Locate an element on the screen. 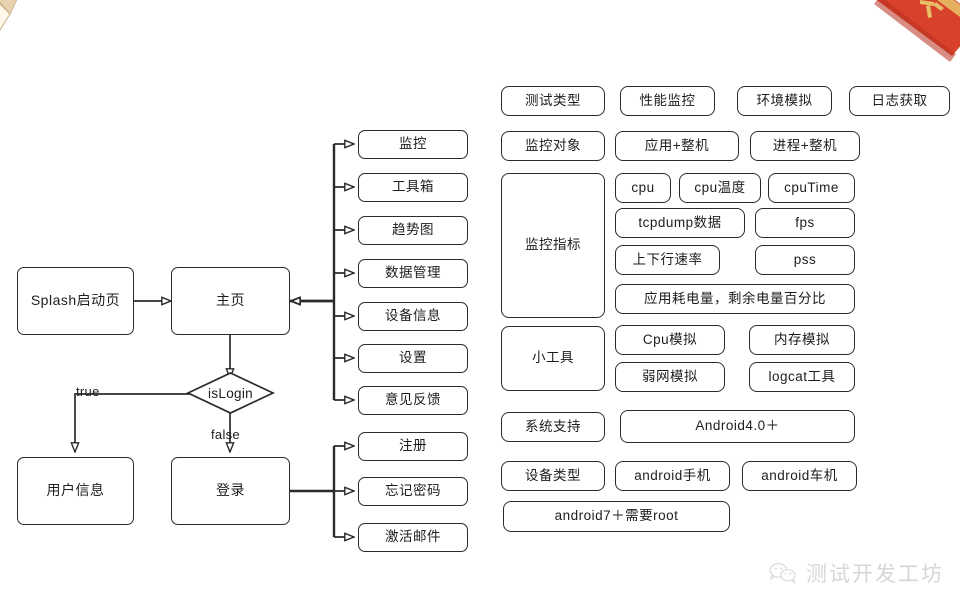 This screenshot has height=600, width=960. spec-value-android-phone: android手机 is located at coordinates (672, 476).